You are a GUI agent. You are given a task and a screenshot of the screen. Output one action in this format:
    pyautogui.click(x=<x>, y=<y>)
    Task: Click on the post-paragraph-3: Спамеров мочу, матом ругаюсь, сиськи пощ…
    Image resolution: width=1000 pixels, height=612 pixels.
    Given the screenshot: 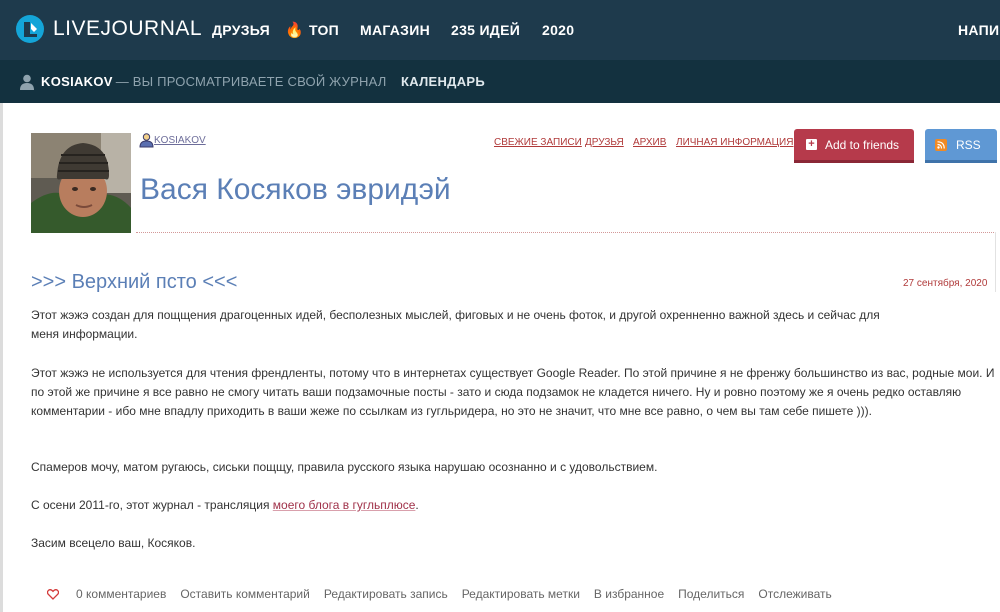 What is the action you would take?
    pyautogui.click(x=344, y=467)
    